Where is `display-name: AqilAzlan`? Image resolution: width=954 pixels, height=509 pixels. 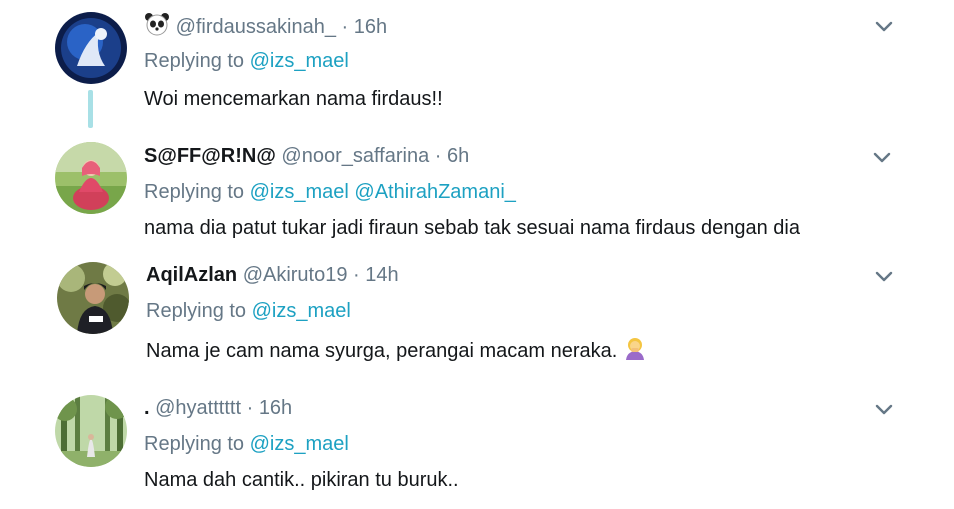
display-name: AqilAzlan is located at coordinates (191, 275).